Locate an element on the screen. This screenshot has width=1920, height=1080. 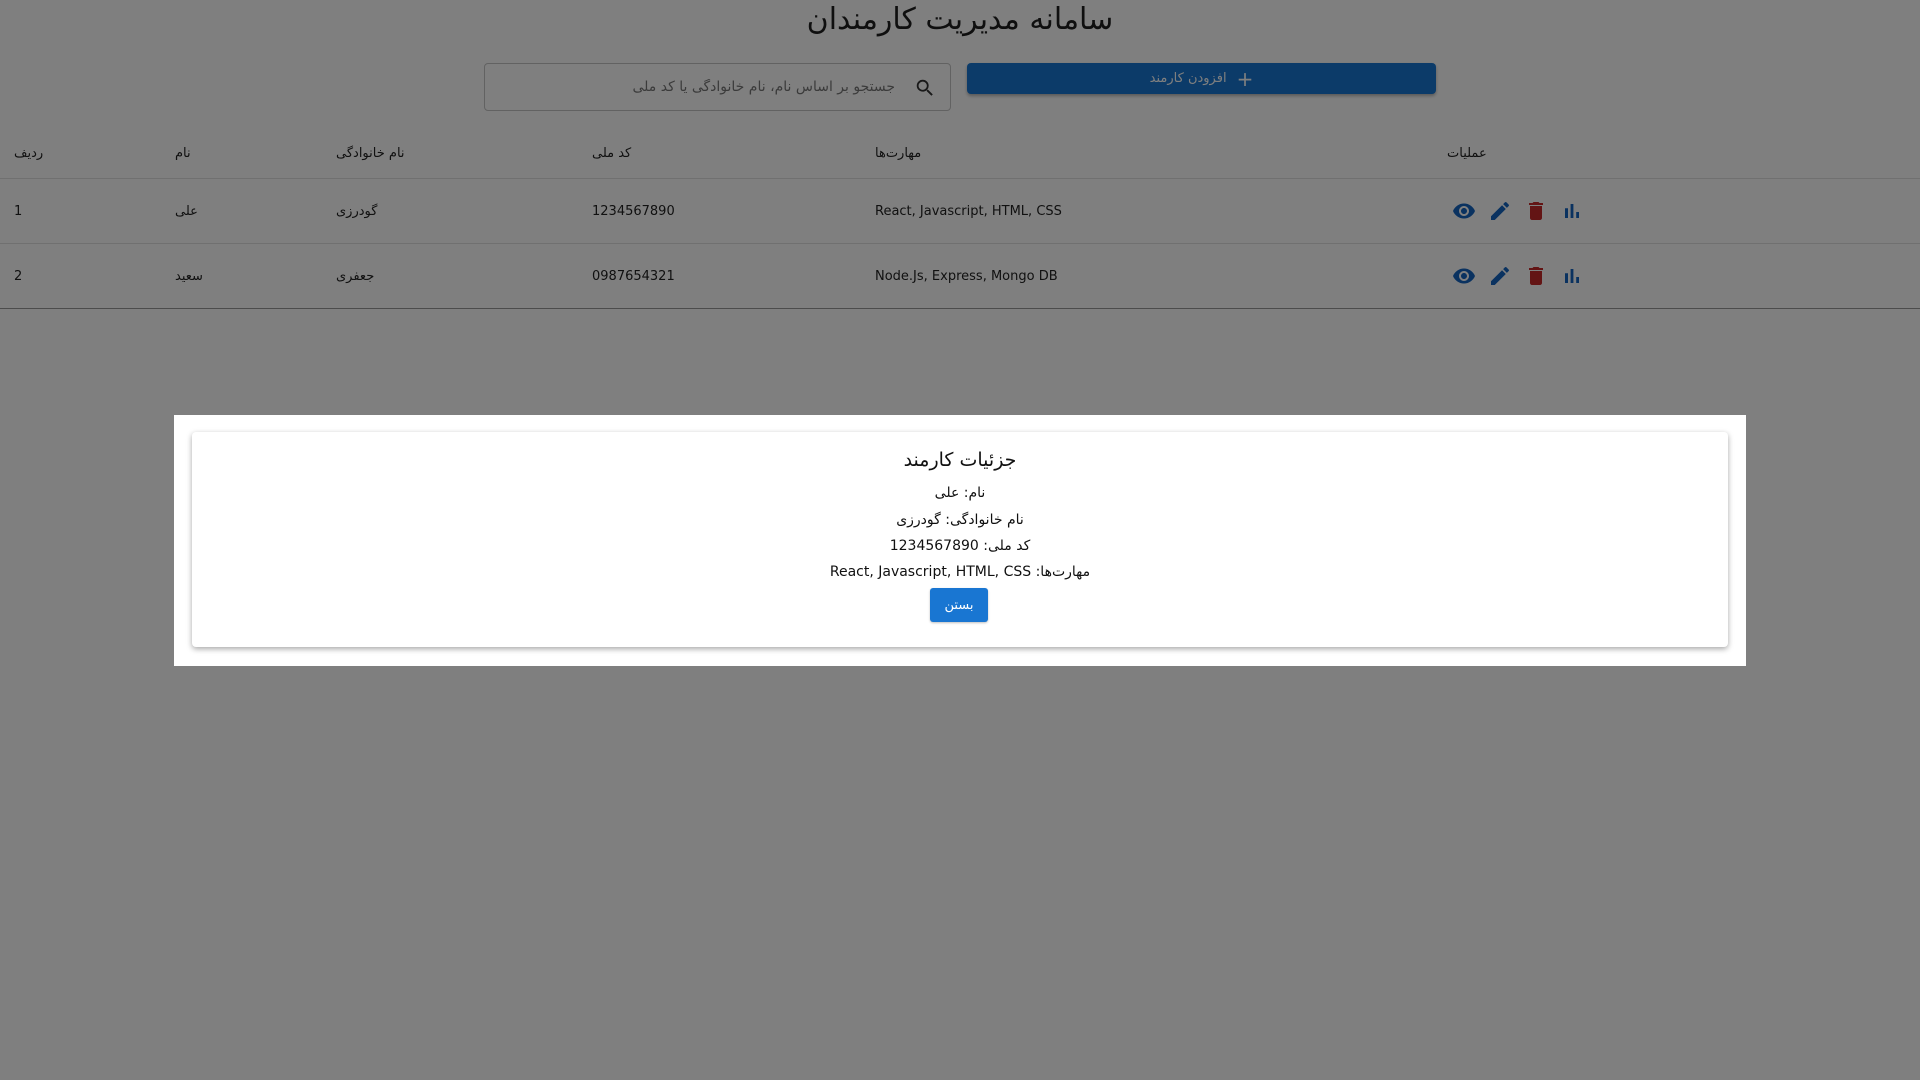
detail-family: نام خانوادگی: گودرزی is located at coordinates (960, 520).